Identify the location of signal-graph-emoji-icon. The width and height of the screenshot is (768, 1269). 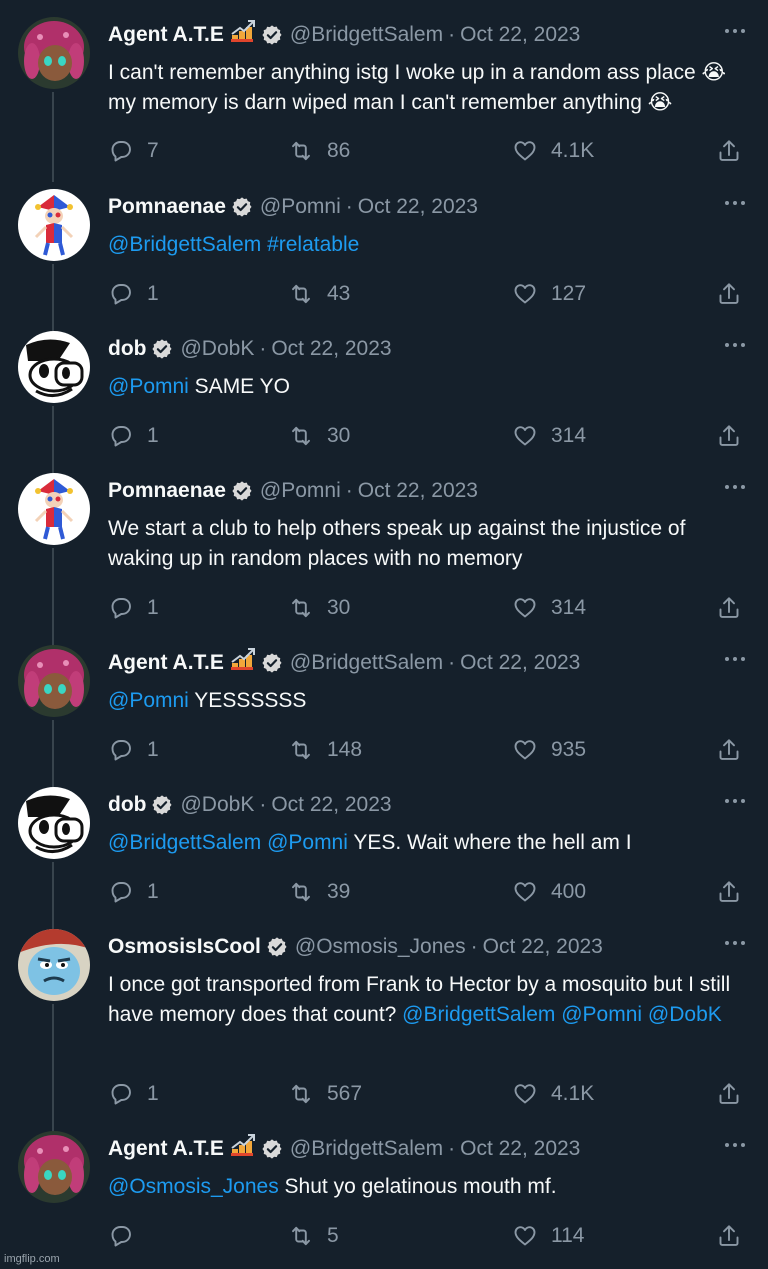
(242, 30).